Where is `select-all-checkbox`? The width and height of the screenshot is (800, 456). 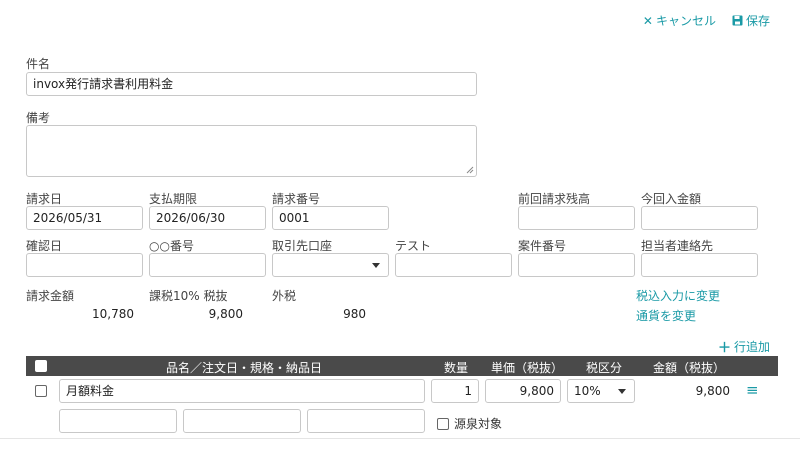
select-all-checkbox is located at coordinates (41, 366).